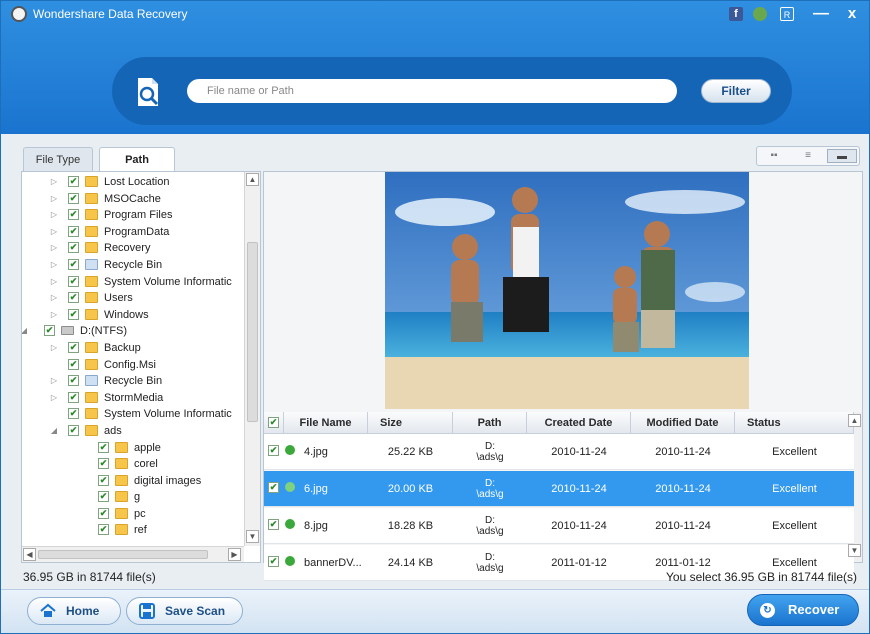  What do you see at coordinates (842, 156) in the screenshot?
I see `preview-view-icon: ▬` at bounding box center [842, 156].